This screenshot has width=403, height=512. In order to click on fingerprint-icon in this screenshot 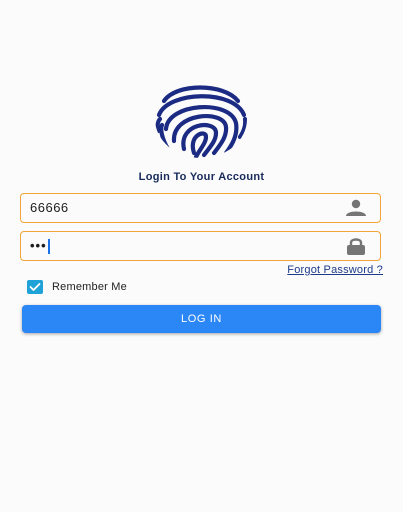, I will do `click(201, 121)`.